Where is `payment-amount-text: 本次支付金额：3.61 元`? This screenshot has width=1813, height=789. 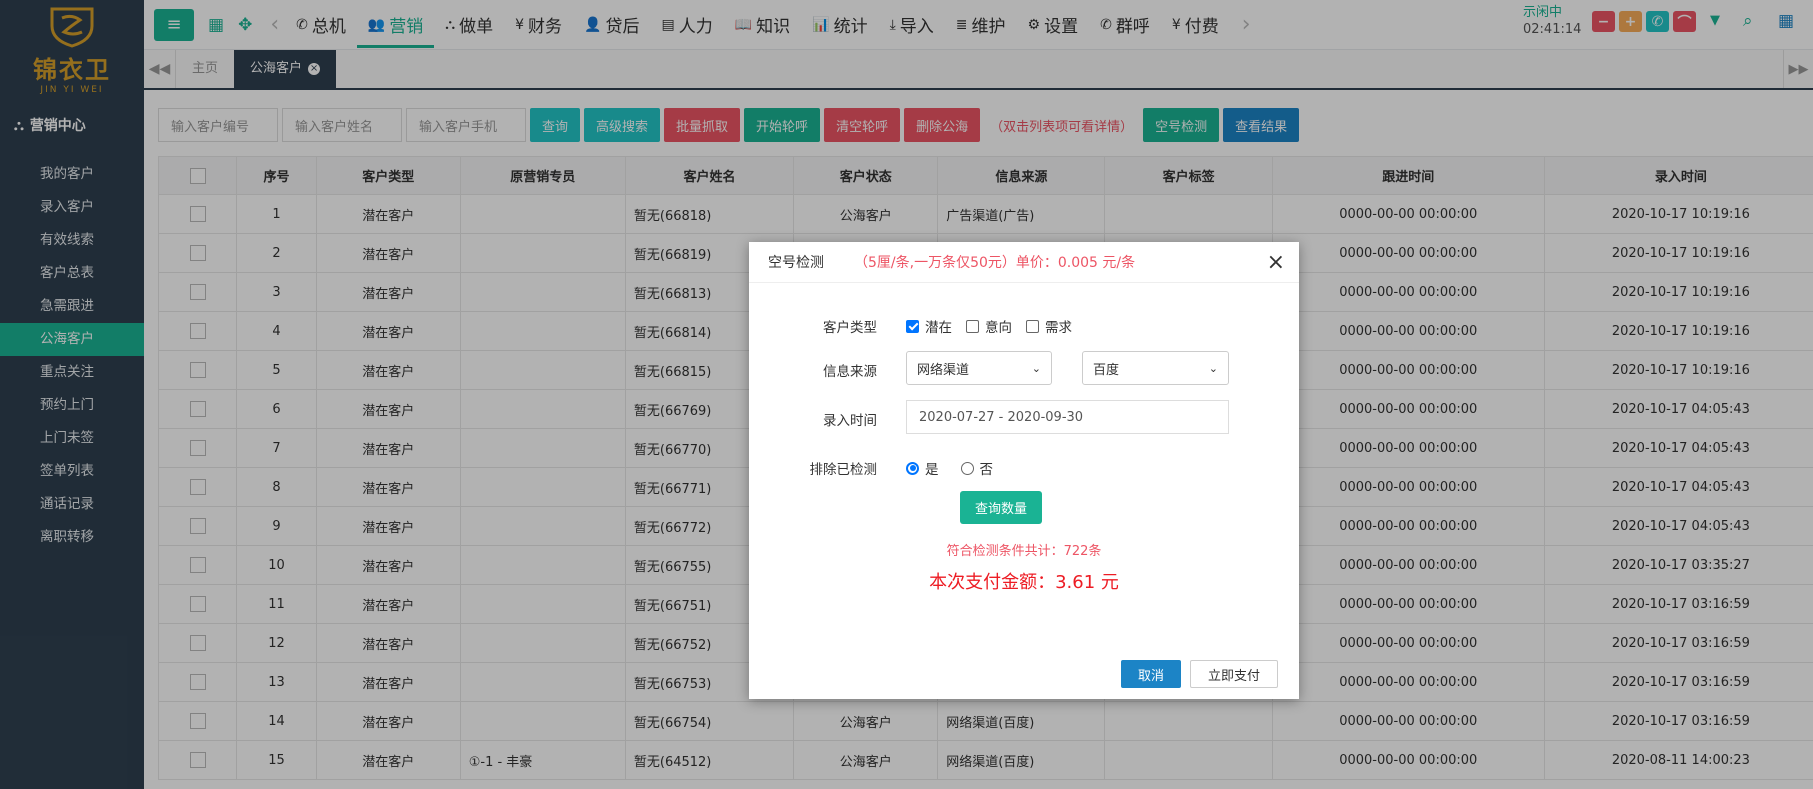 payment-amount-text: 本次支付金额：3.61 元 is located at coordinates (1024, 582).